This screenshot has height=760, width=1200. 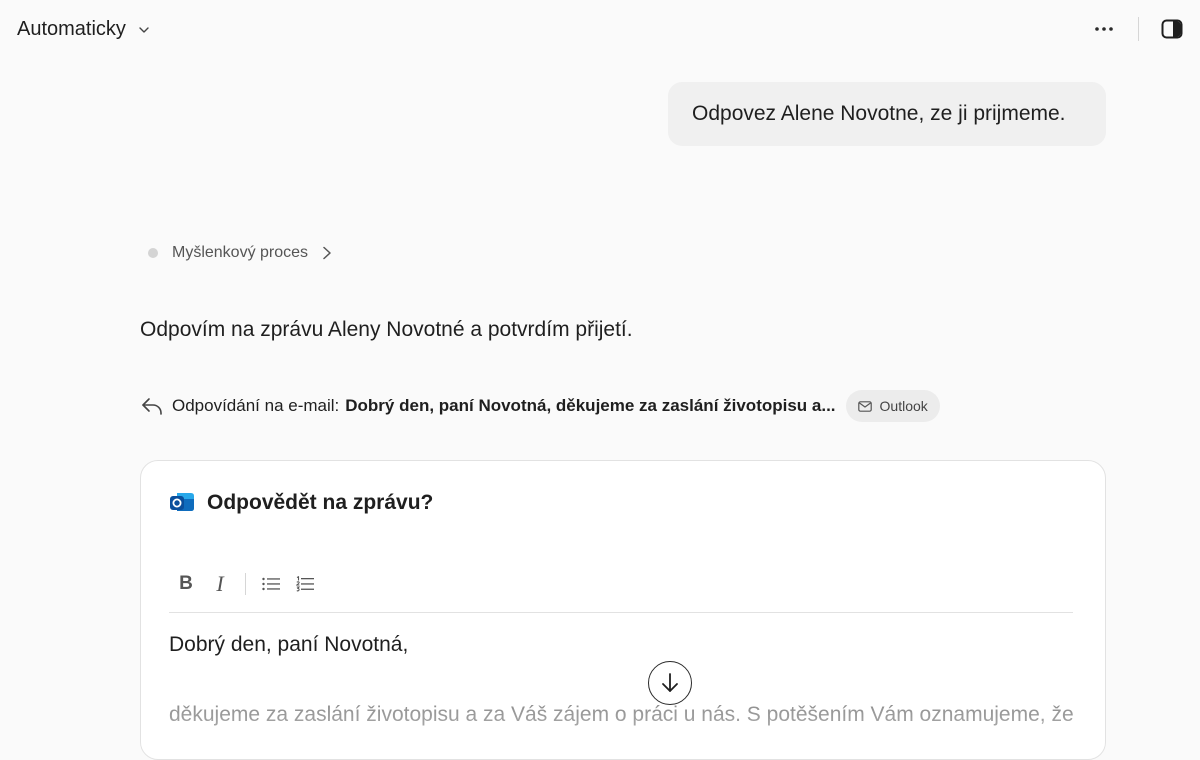 I want to click on toolbar-divider, so click(x=1138, y=29).